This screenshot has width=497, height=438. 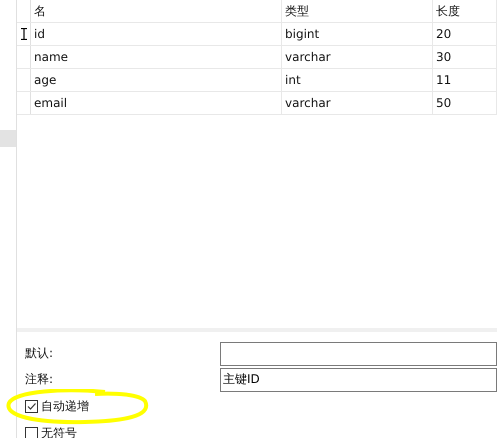 What do you see at coordinates (465, 57) in the screenshot?
I see `table-cell: 30` at bounding box center [465, 57].